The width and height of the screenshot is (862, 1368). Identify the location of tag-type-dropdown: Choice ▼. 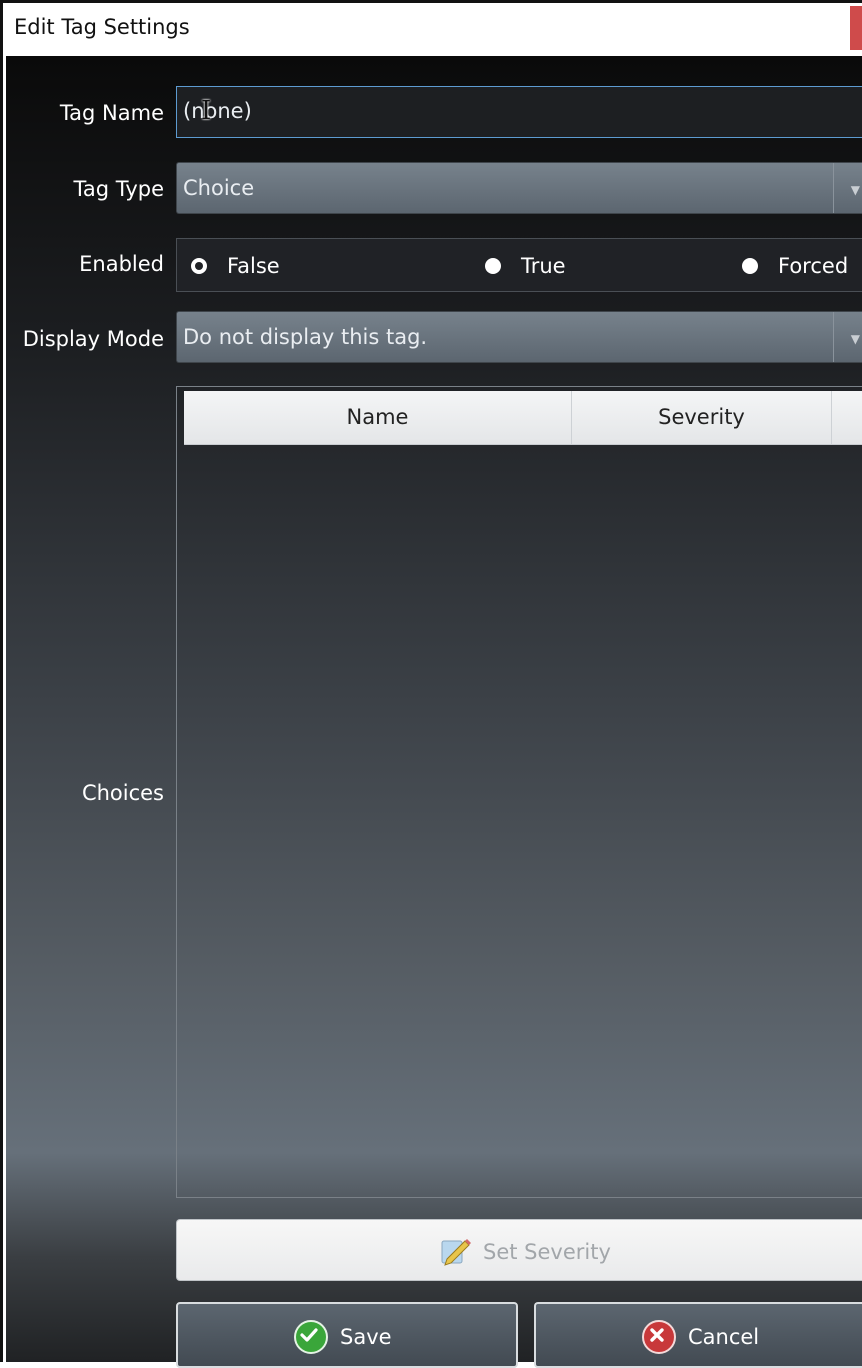
(519, 188).